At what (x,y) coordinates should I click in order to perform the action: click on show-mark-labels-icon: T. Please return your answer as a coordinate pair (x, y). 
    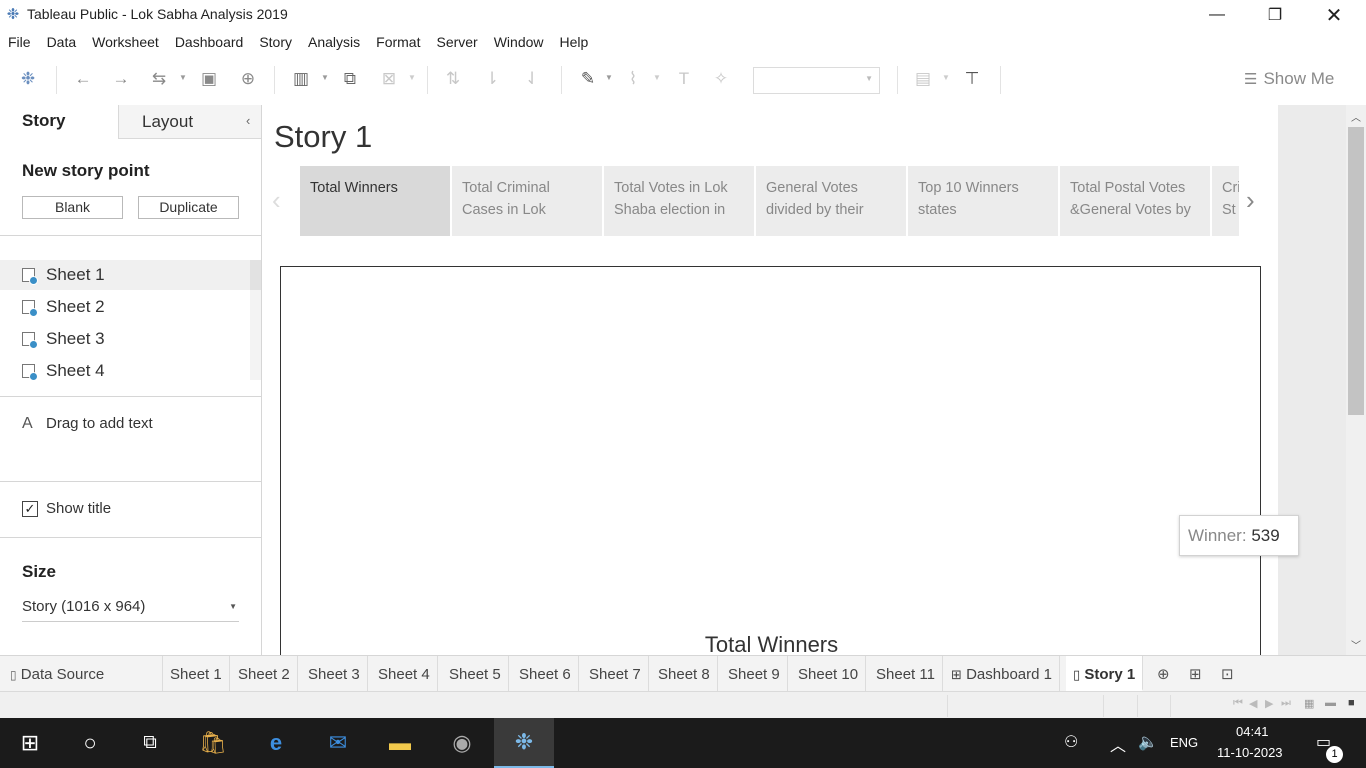
    Looking at the image, I should click on (684, 79).